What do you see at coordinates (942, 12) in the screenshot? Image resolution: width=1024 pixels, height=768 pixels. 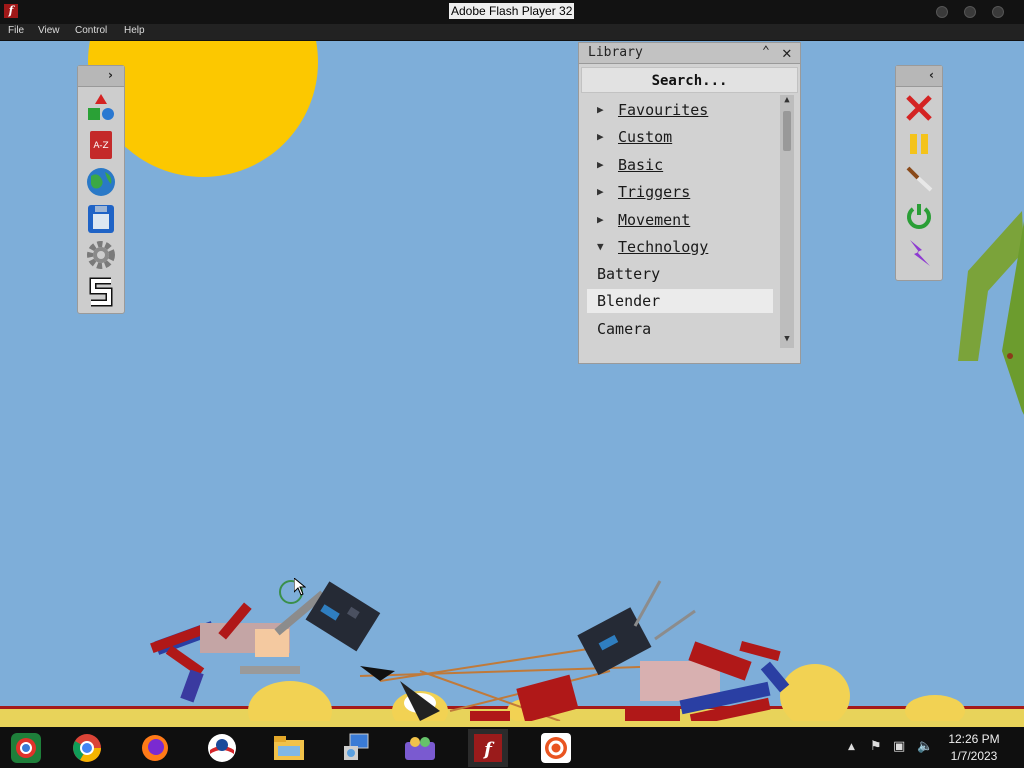 I see `minimize-button` at bounding box center [942, 12].